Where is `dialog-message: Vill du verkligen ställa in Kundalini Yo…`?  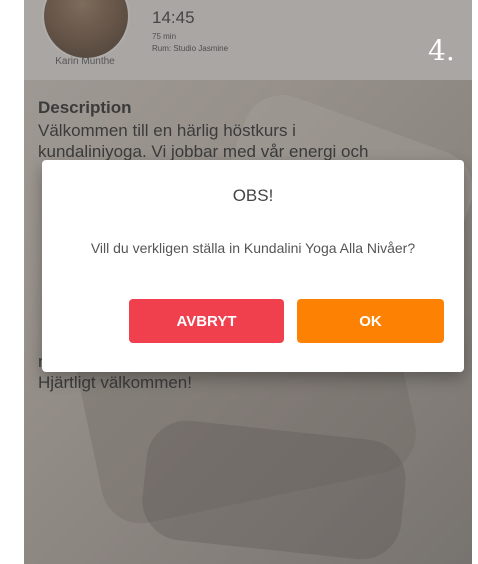 dialog-message: Vill du verkligen ställa in Kundalini Yo… is located at coordinates (253, 248).